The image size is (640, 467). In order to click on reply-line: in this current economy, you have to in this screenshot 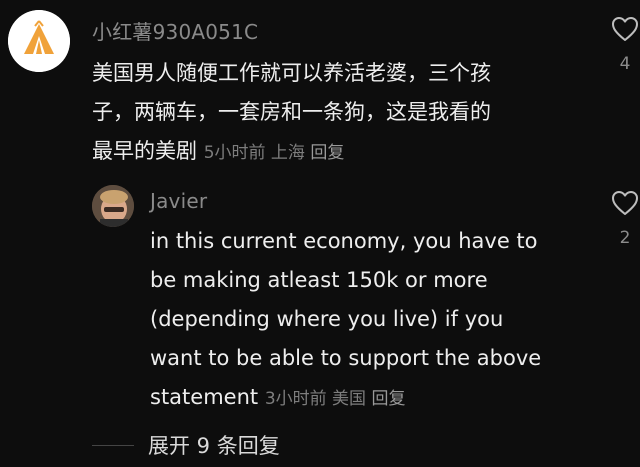, I will do `click(344, 241)`.